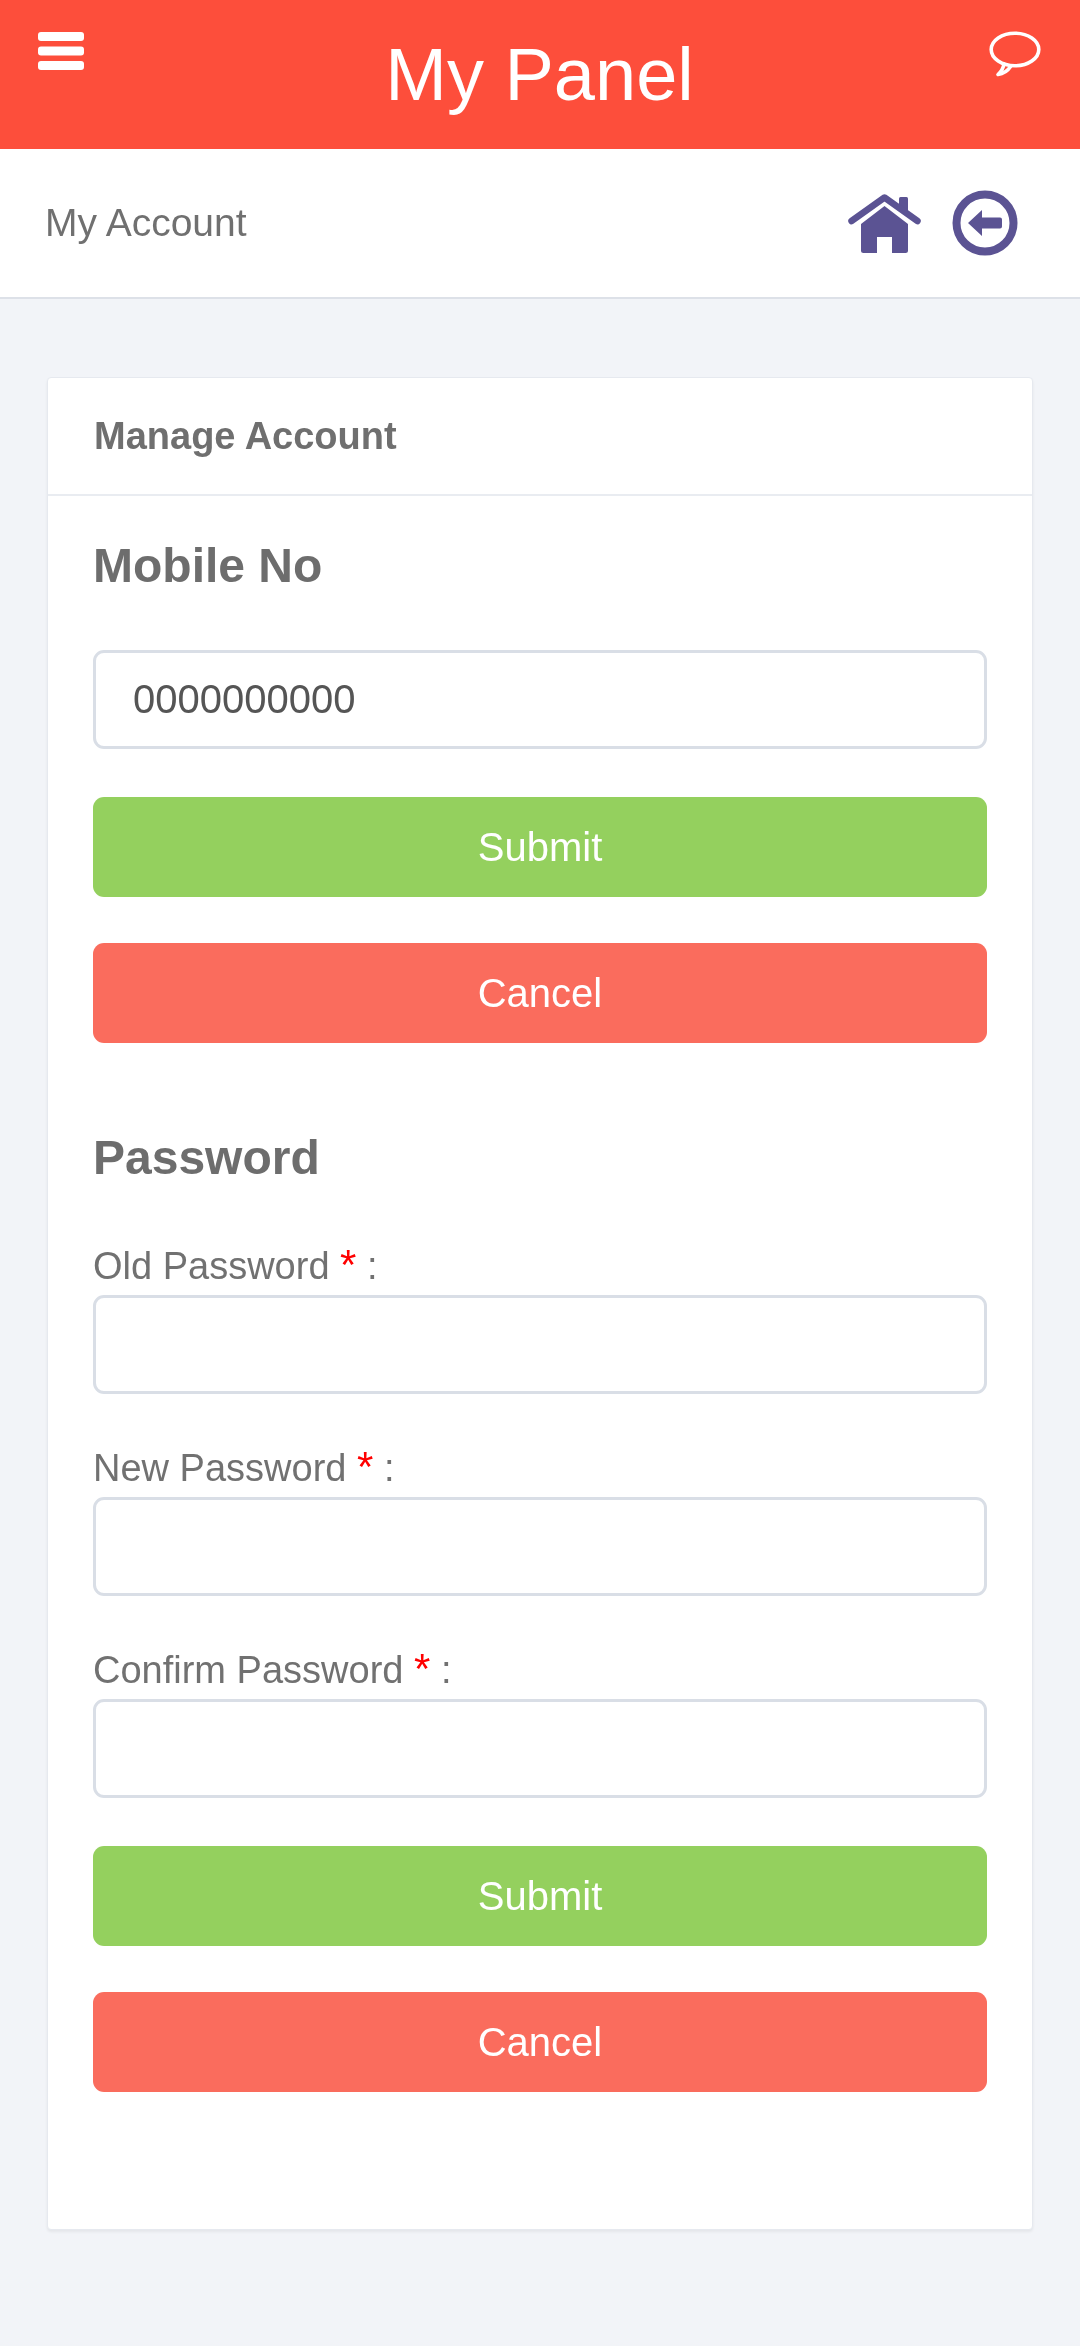 This screenshot has width=1080, height=2346. What do you see at coordinates (273, 1669) in the screenshot?
I see `field-label: Confirm Password * :` at bounding box center [273, 1669].